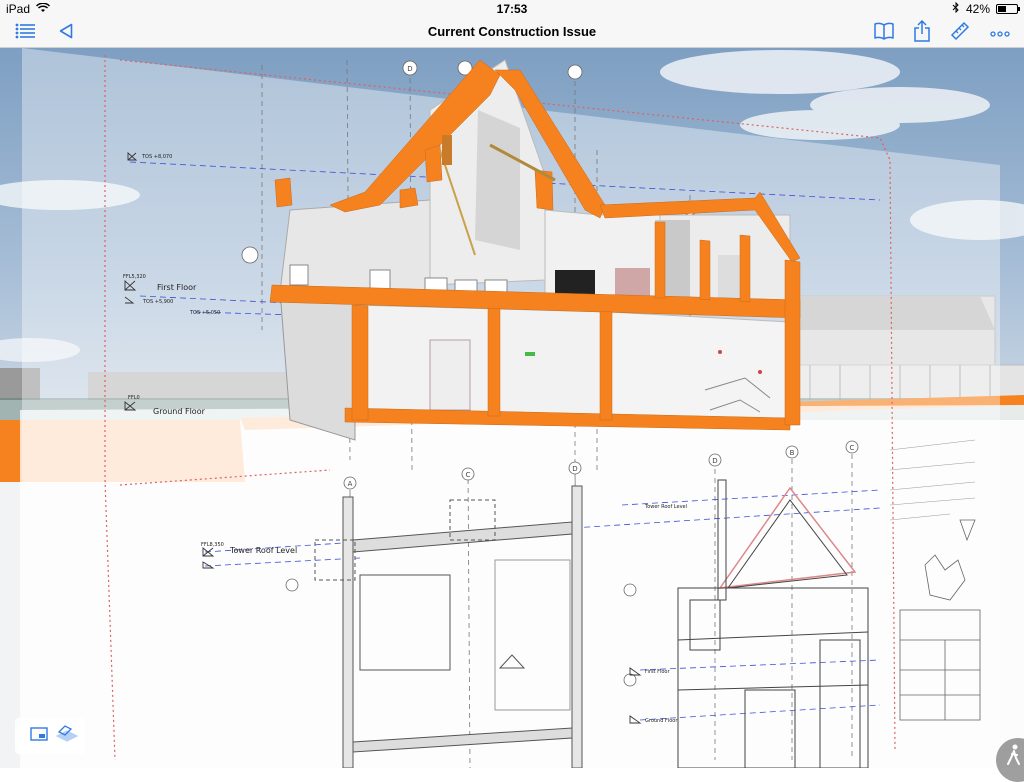 This screenshot has width=1024, height=782. I want to click on more-icon, so click(1000, 33).